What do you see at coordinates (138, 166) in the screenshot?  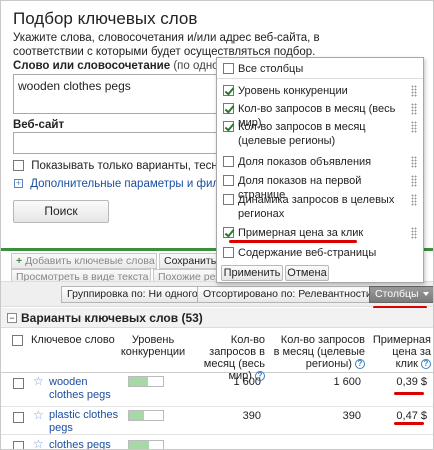 I see `close-variants-label: Показывать только варианты, тесно свя` at bounding box center [138, 166].